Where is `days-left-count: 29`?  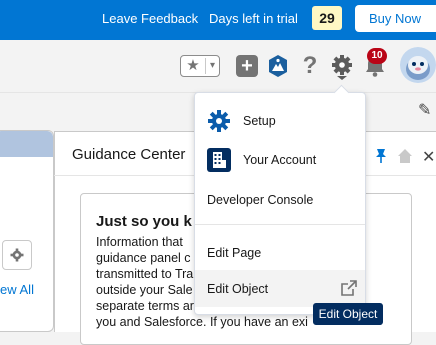
days-left-count: 29 is located at coordinates (327, 18).